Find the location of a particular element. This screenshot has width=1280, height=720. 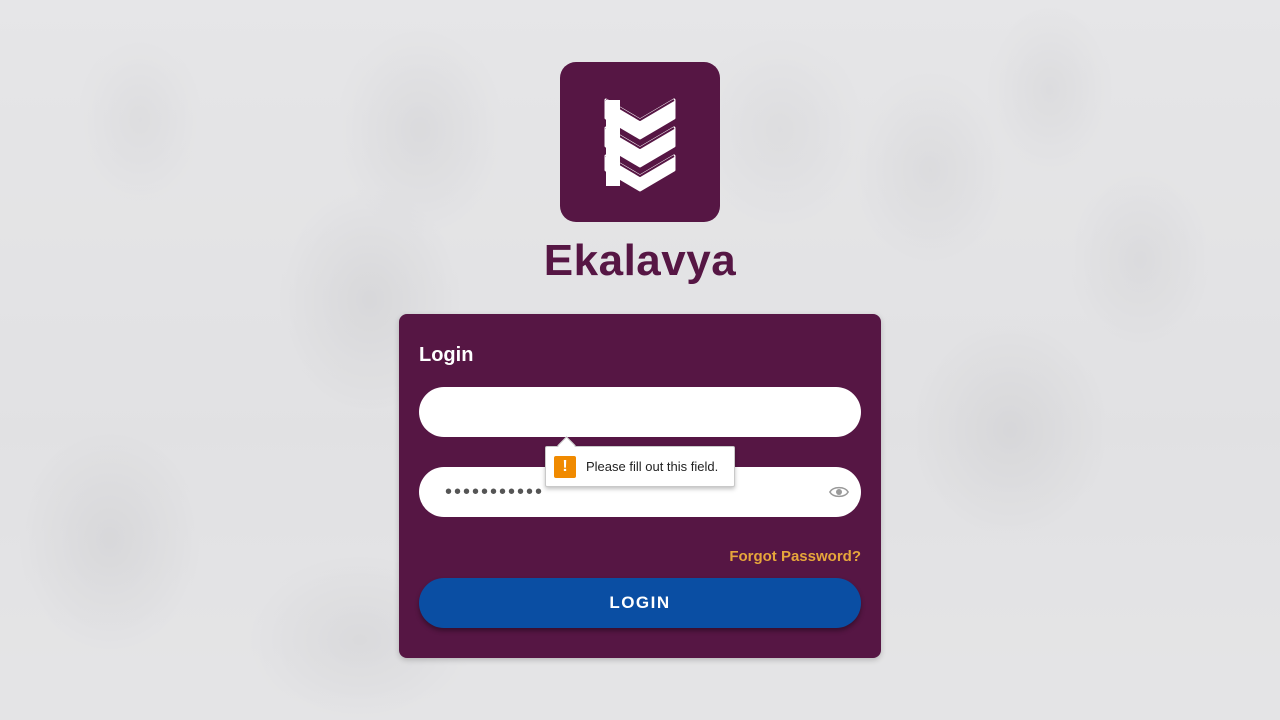

forgot-password-link: Forgot Password? is located at coordinates (795, 556).